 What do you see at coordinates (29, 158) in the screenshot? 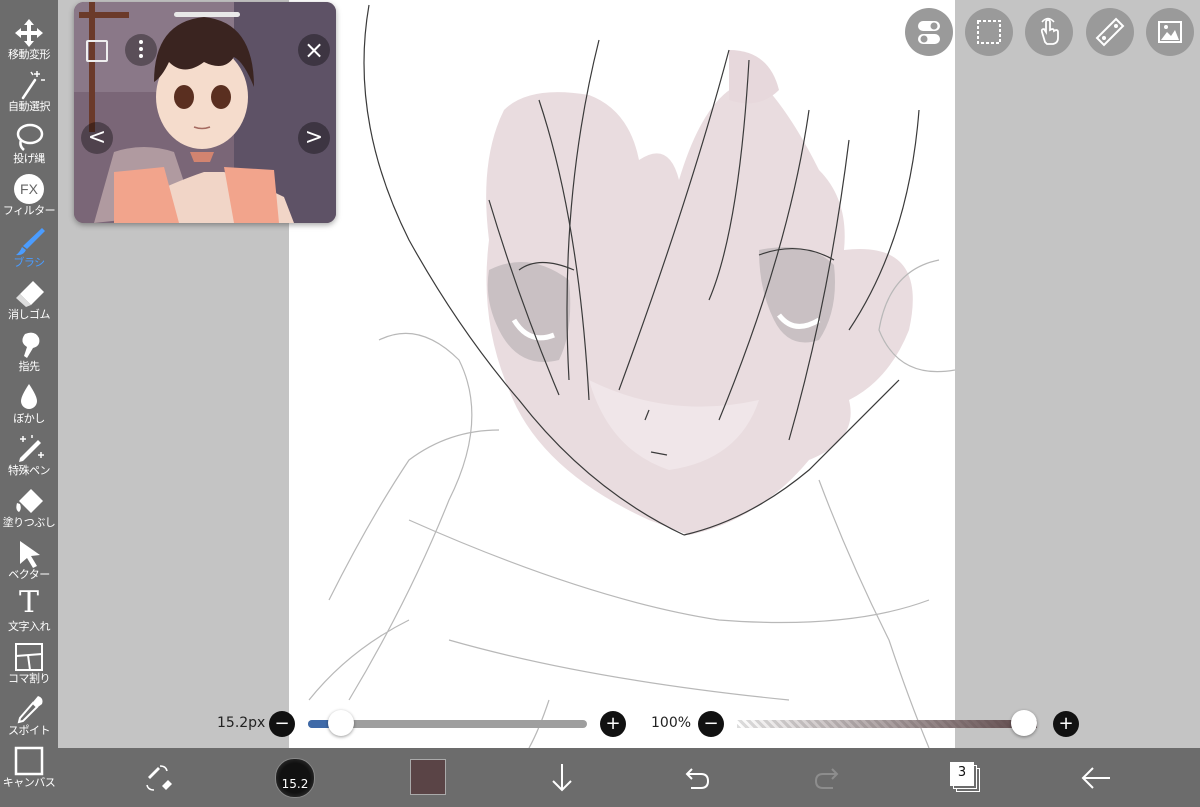
I see `tool-label: 投げ縄` at bounding box center [29, 158].